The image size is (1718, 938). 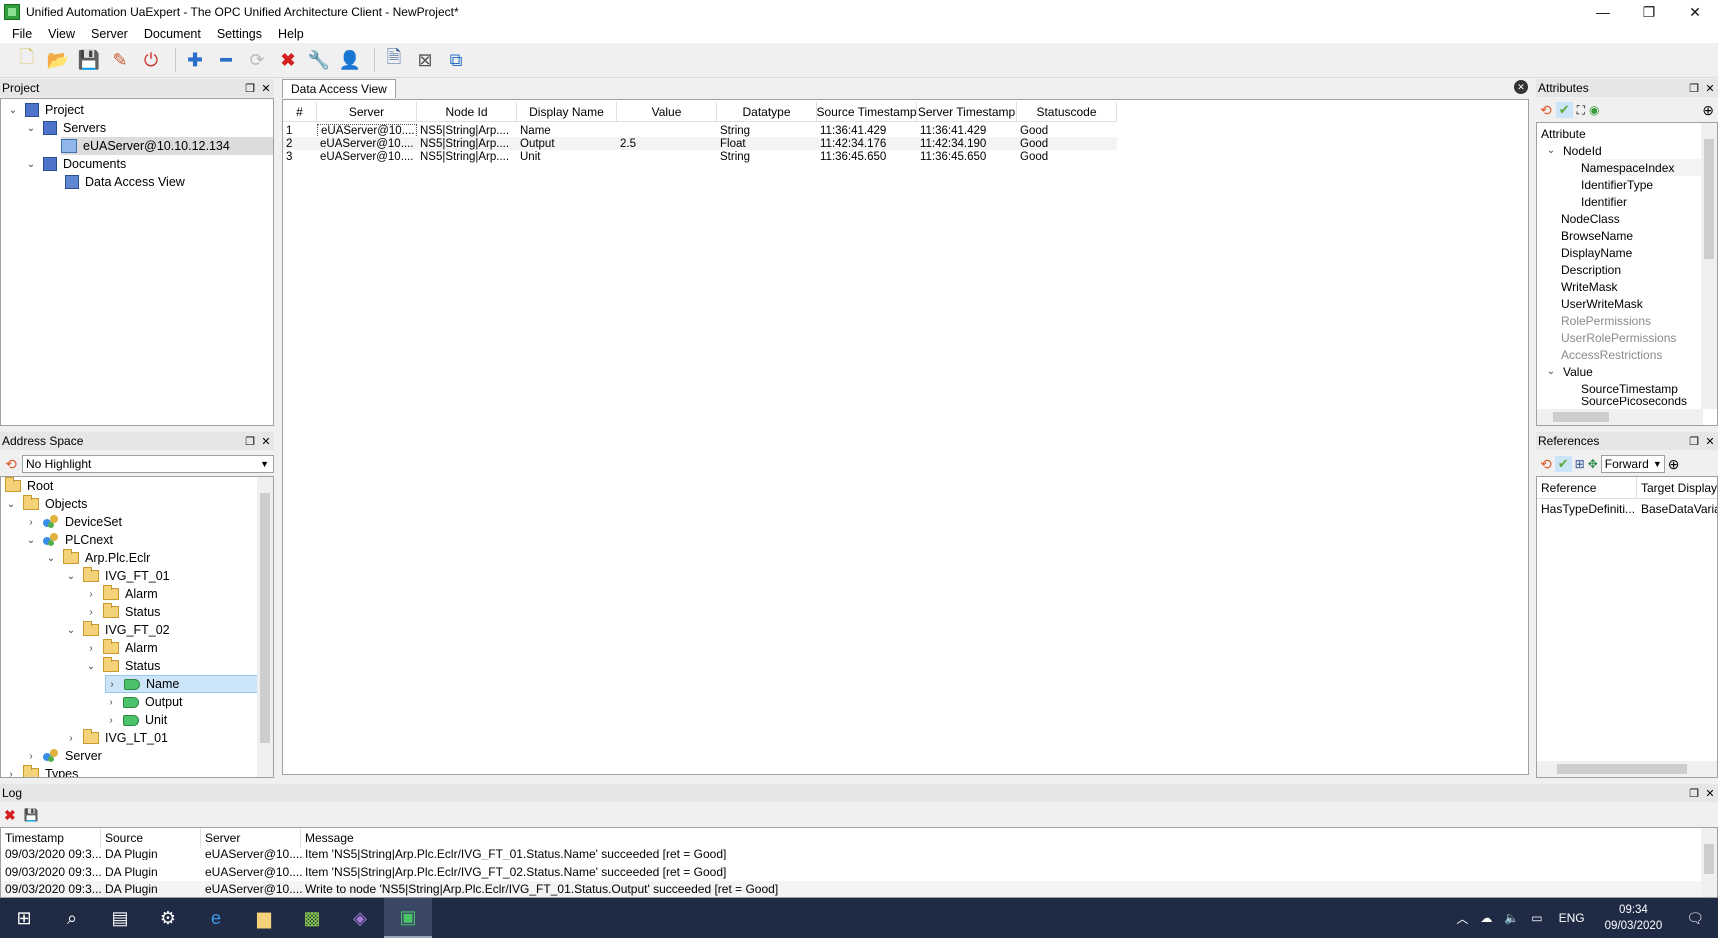 What do you see at coordinates (117, 576) in the screenshot?
I see `node-ivg-ft-01: ⌄ IVG_FT_01` at bounding box center [117, 576].